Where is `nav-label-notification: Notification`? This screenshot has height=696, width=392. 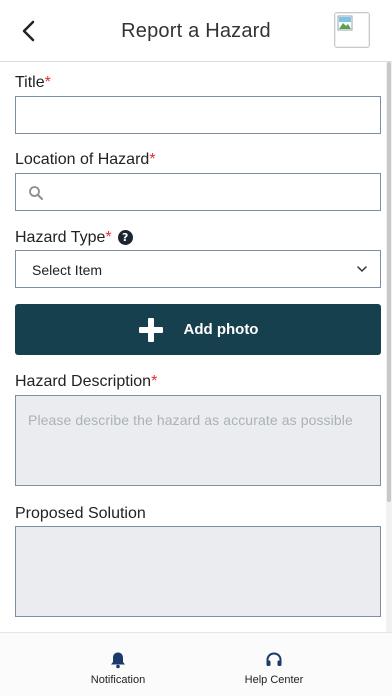 nav-label-notification: Notification is located at coordinates (118, 680).